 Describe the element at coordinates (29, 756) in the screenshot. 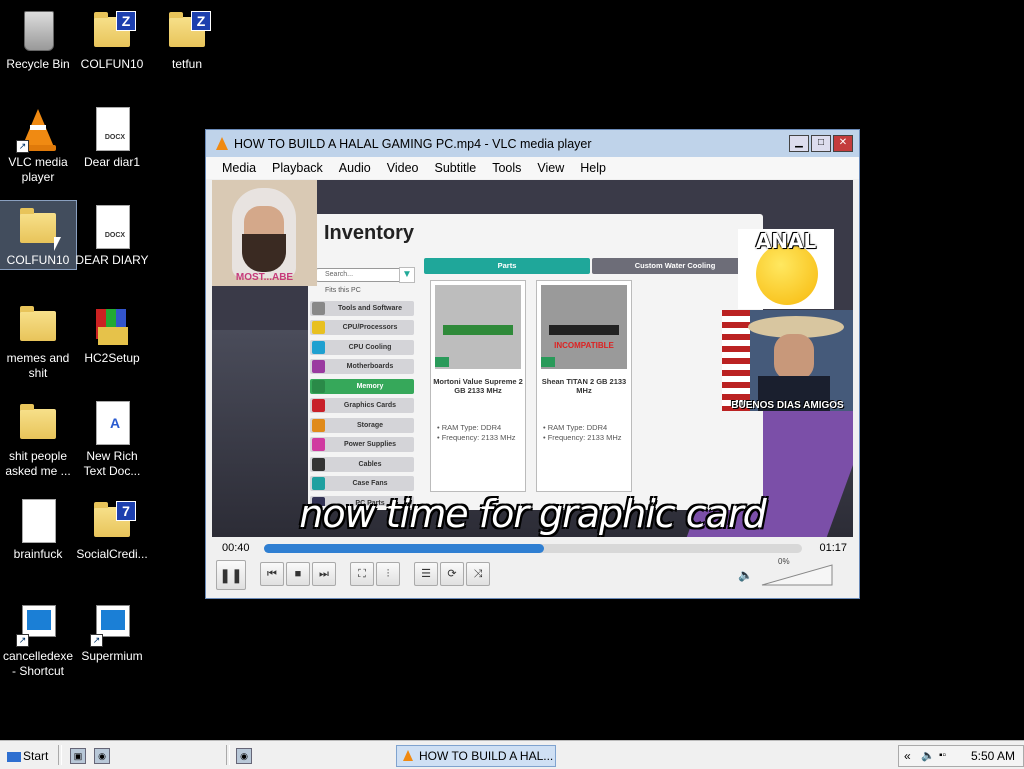

I see `start-button: Start` at that location.